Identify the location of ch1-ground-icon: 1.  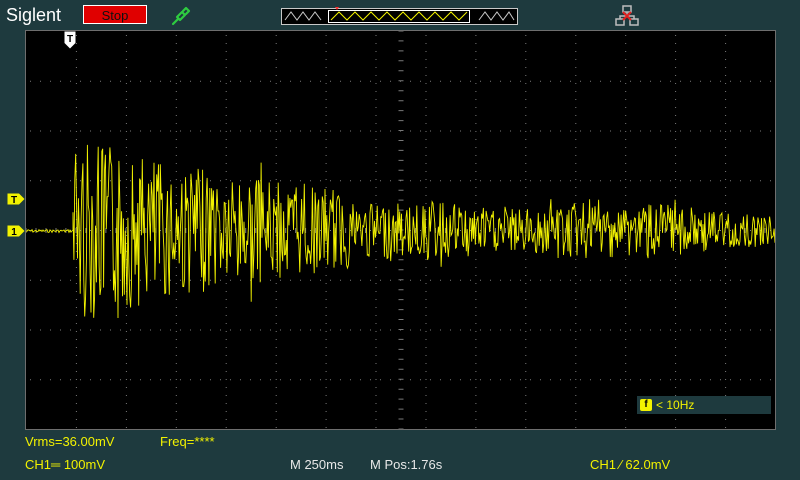
(16, 231).